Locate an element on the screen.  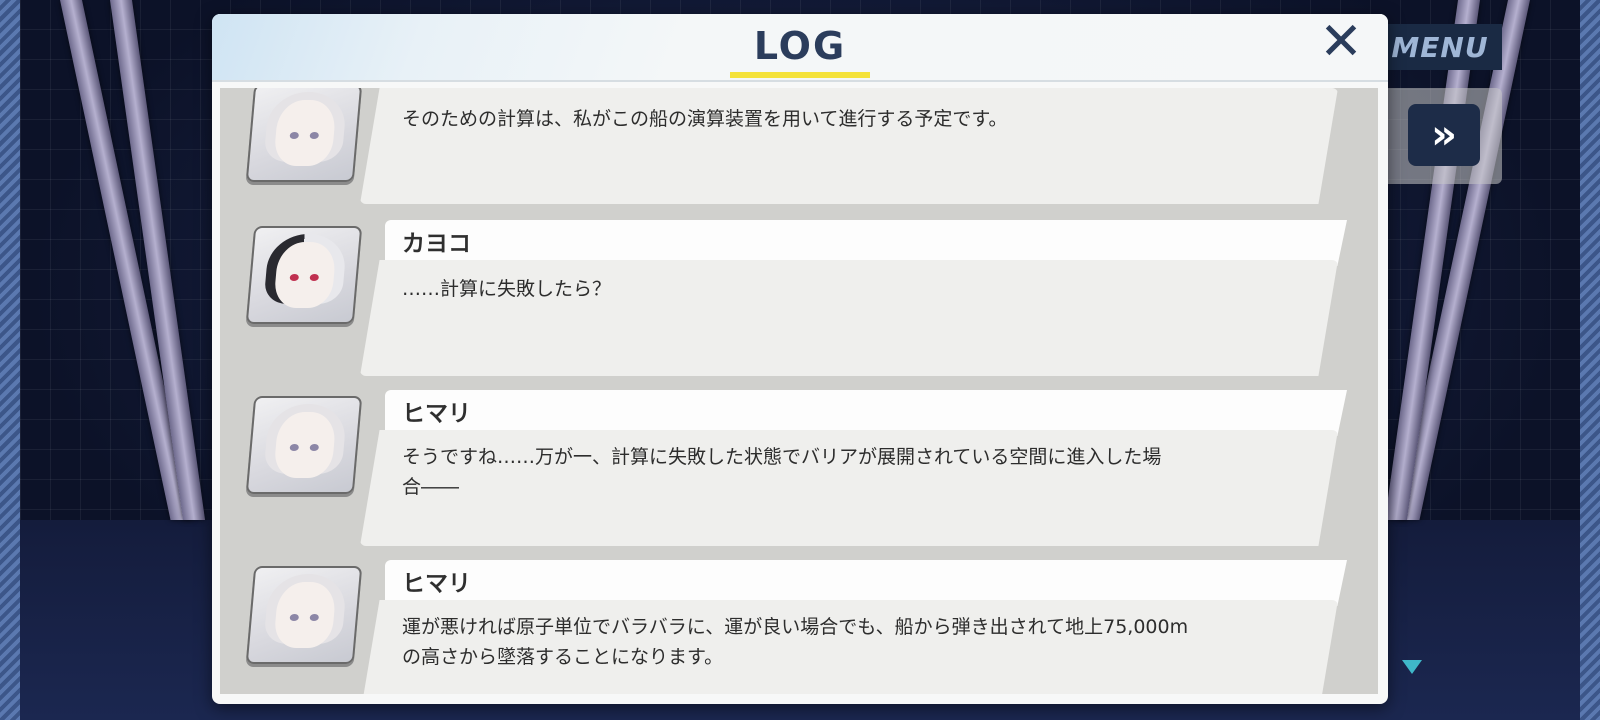
close-button: ✕ is located at coordinates (1341, 42).